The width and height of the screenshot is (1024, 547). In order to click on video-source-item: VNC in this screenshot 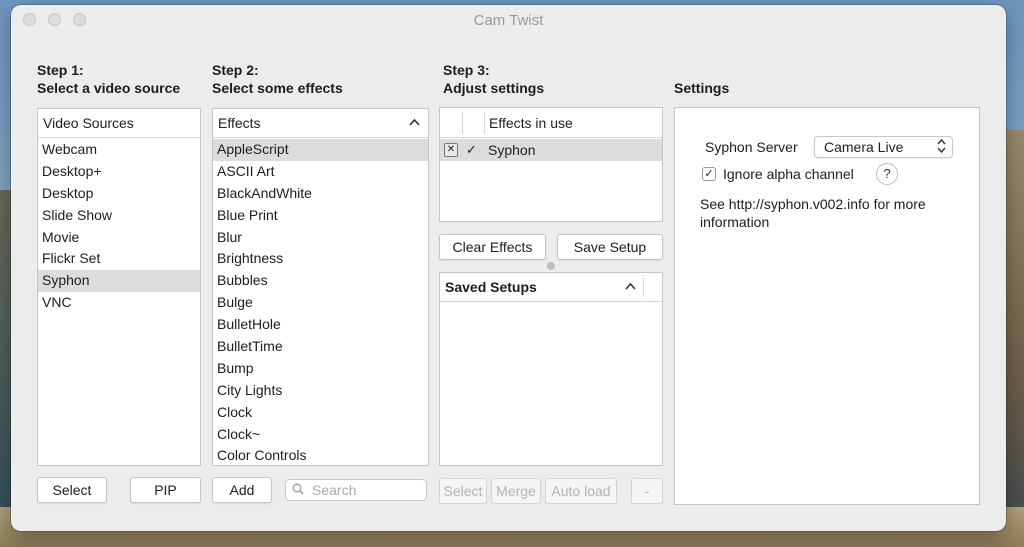, I will do `click(119, 303)`.